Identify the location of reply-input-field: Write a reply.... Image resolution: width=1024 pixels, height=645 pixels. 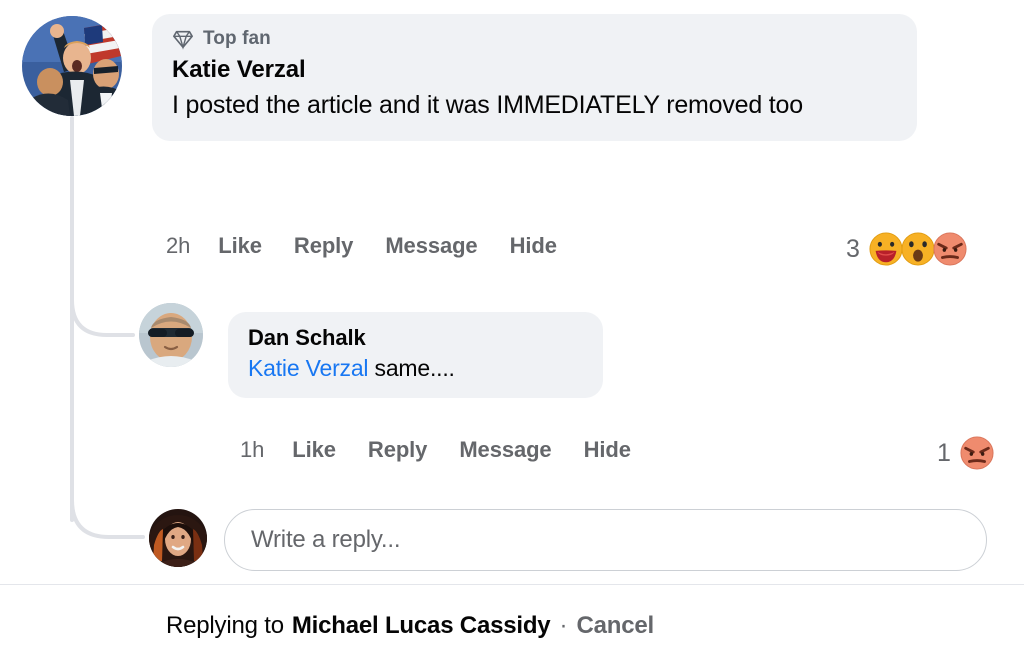
(605, 540).